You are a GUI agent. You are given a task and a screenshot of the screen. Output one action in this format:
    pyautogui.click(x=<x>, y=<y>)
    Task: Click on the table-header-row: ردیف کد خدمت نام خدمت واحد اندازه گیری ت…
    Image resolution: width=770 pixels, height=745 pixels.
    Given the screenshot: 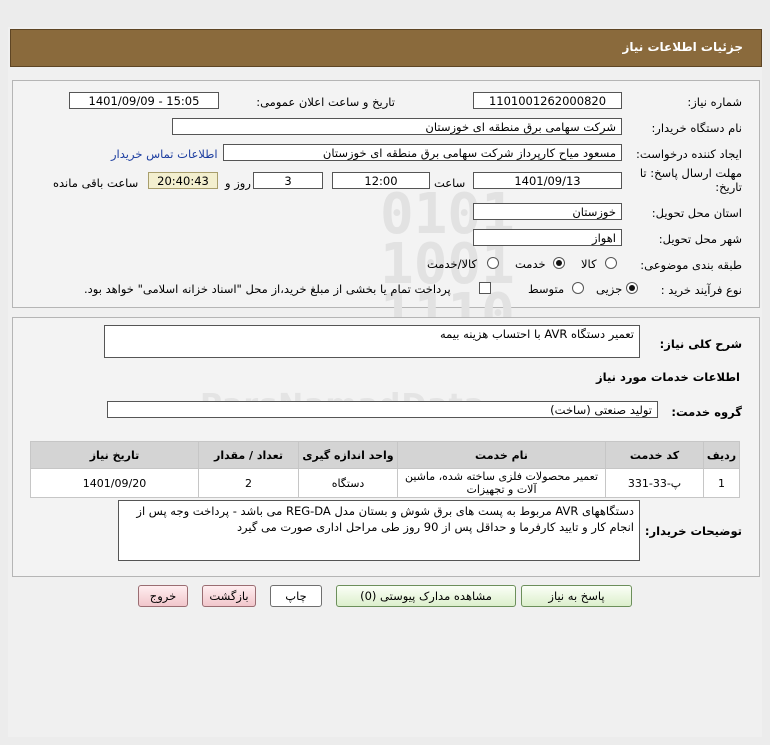 What is the action you would take?
    pyautogui.click(x=385, y=455)
    